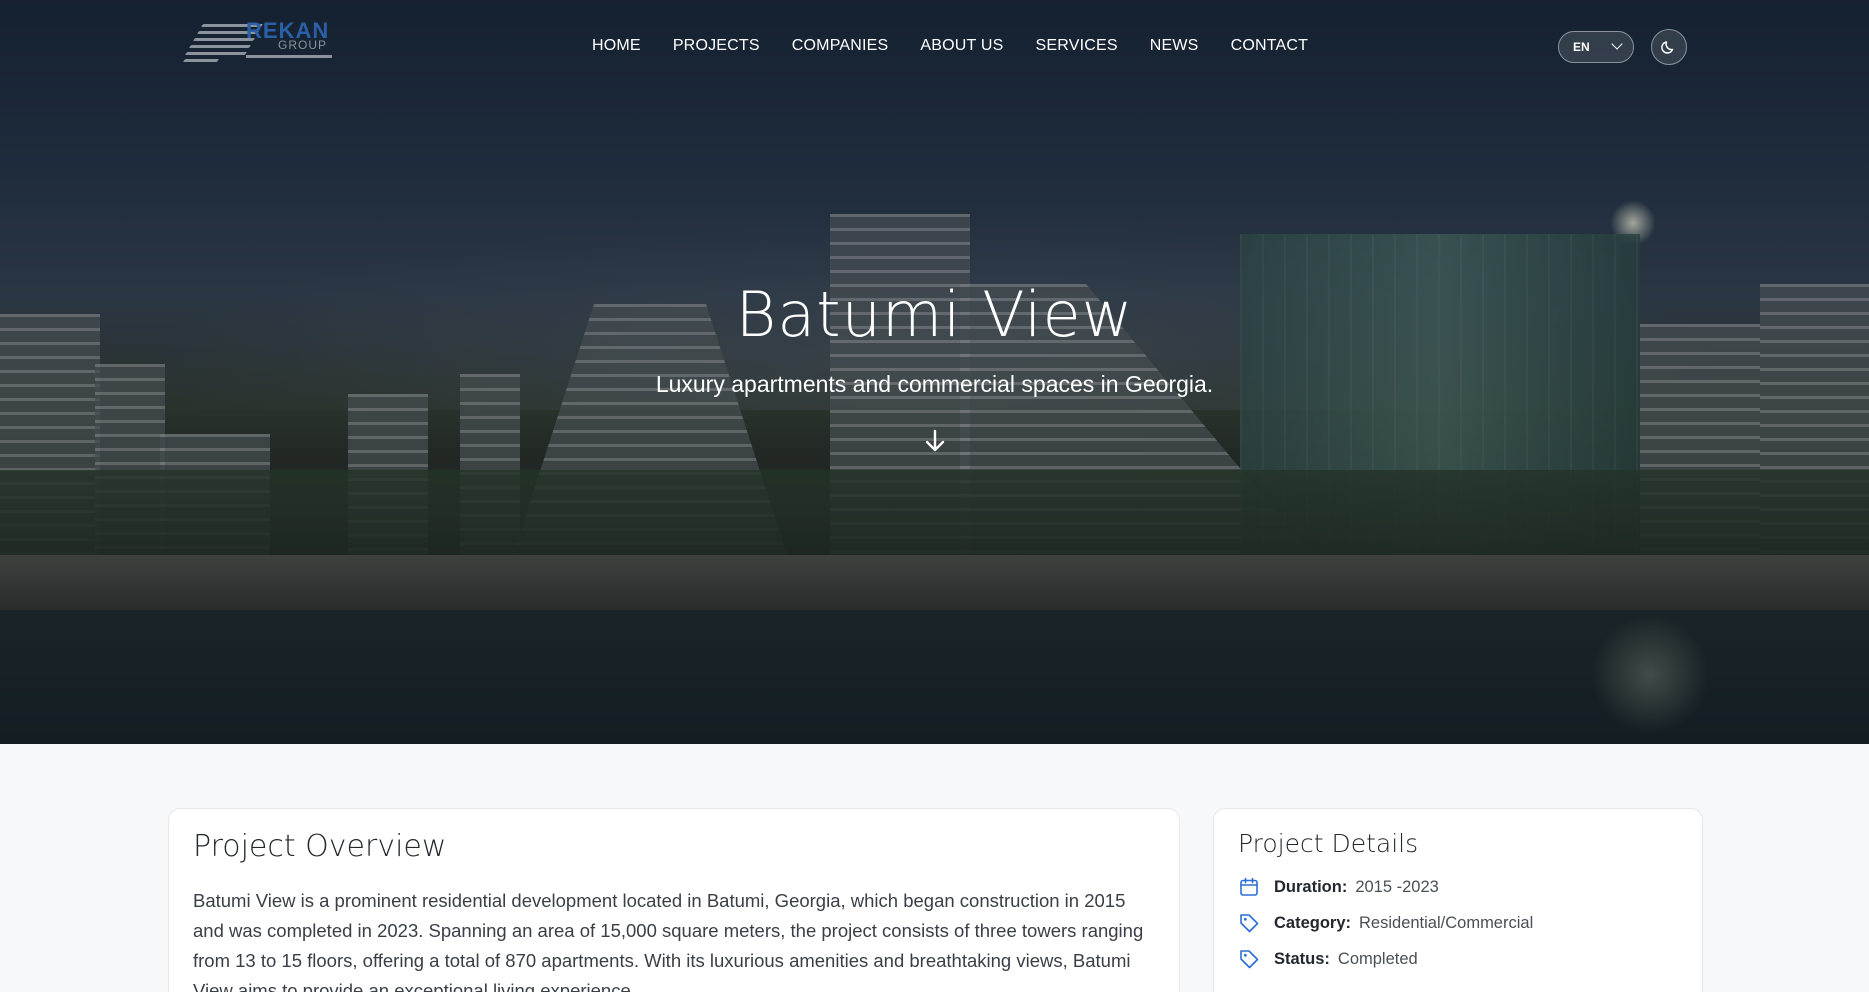 The height and width of the screenshot is (992, 1869). I want to click on calendar-icon, so click(1249, 886).